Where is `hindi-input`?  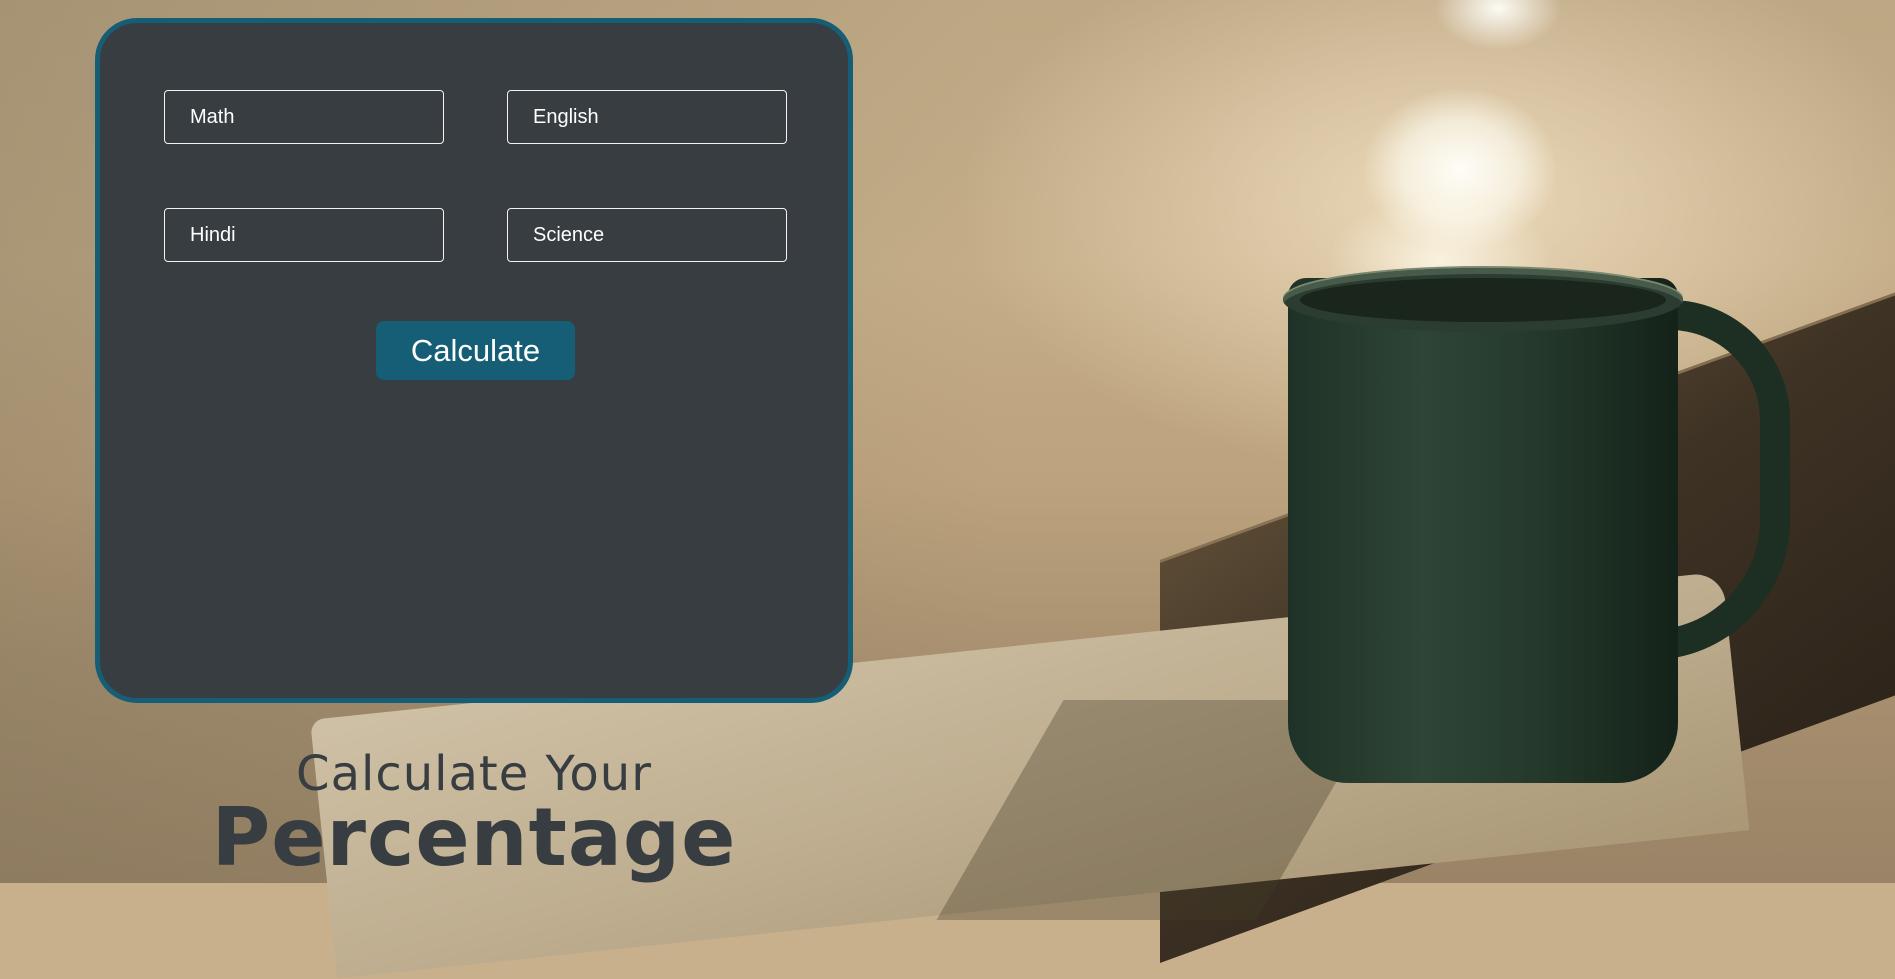 hindi-input is located at coordinates (304, 235).